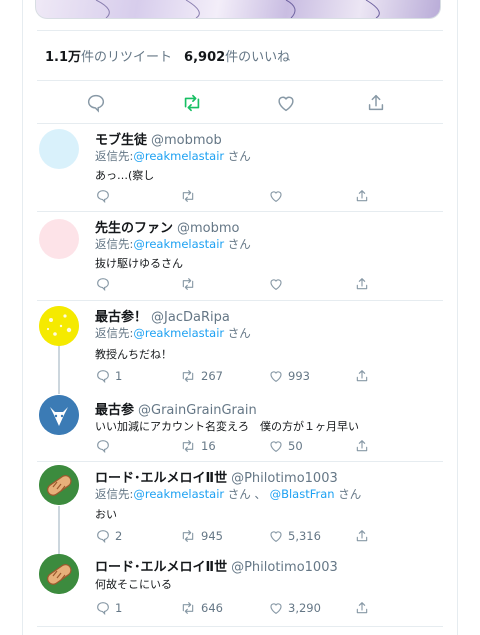 The width and height of the screenshot is (480, 635). What do you see at coordinates (119, 608) in the screenshot?
I see `reply-count: 1` at bounding box center [119, 608].